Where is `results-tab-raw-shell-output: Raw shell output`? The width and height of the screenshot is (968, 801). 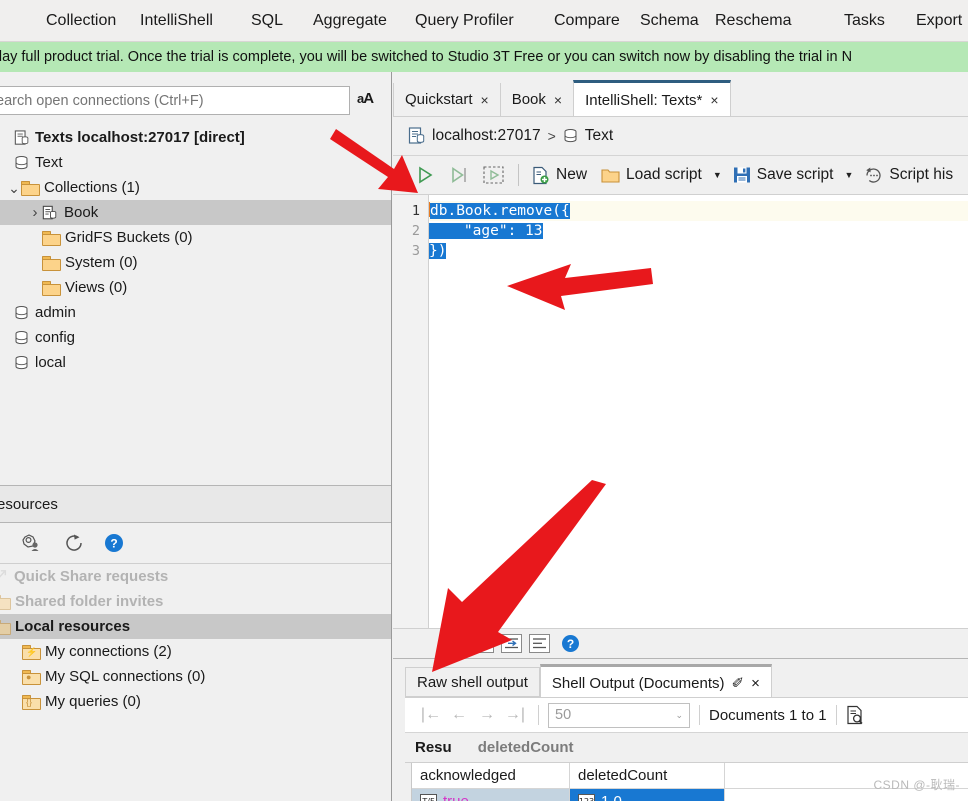 results-tab-raw-shell-output: Raw shell output is located at coordinates (472, 682).